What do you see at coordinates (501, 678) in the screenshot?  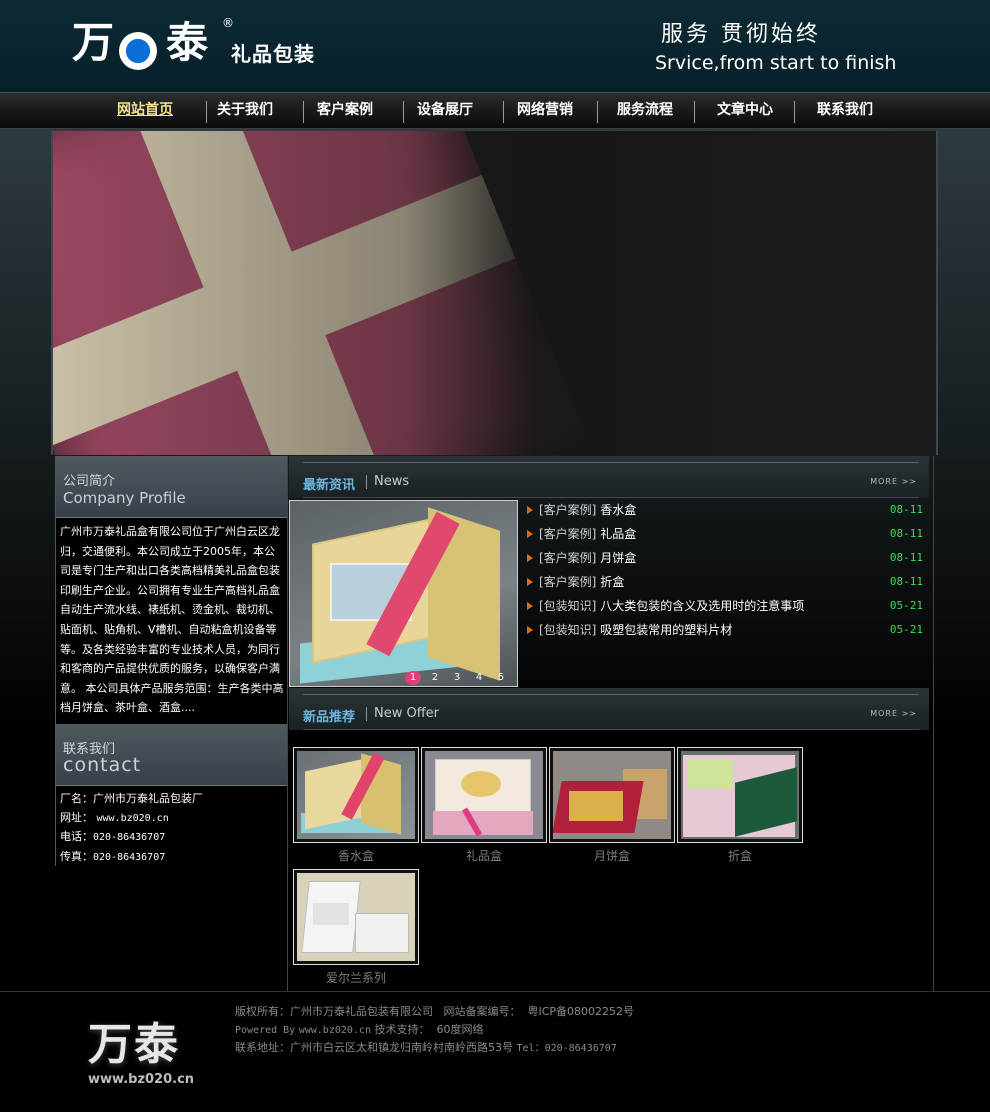 I see `pager-dot-5: 5` at bounding box center [501, 678].